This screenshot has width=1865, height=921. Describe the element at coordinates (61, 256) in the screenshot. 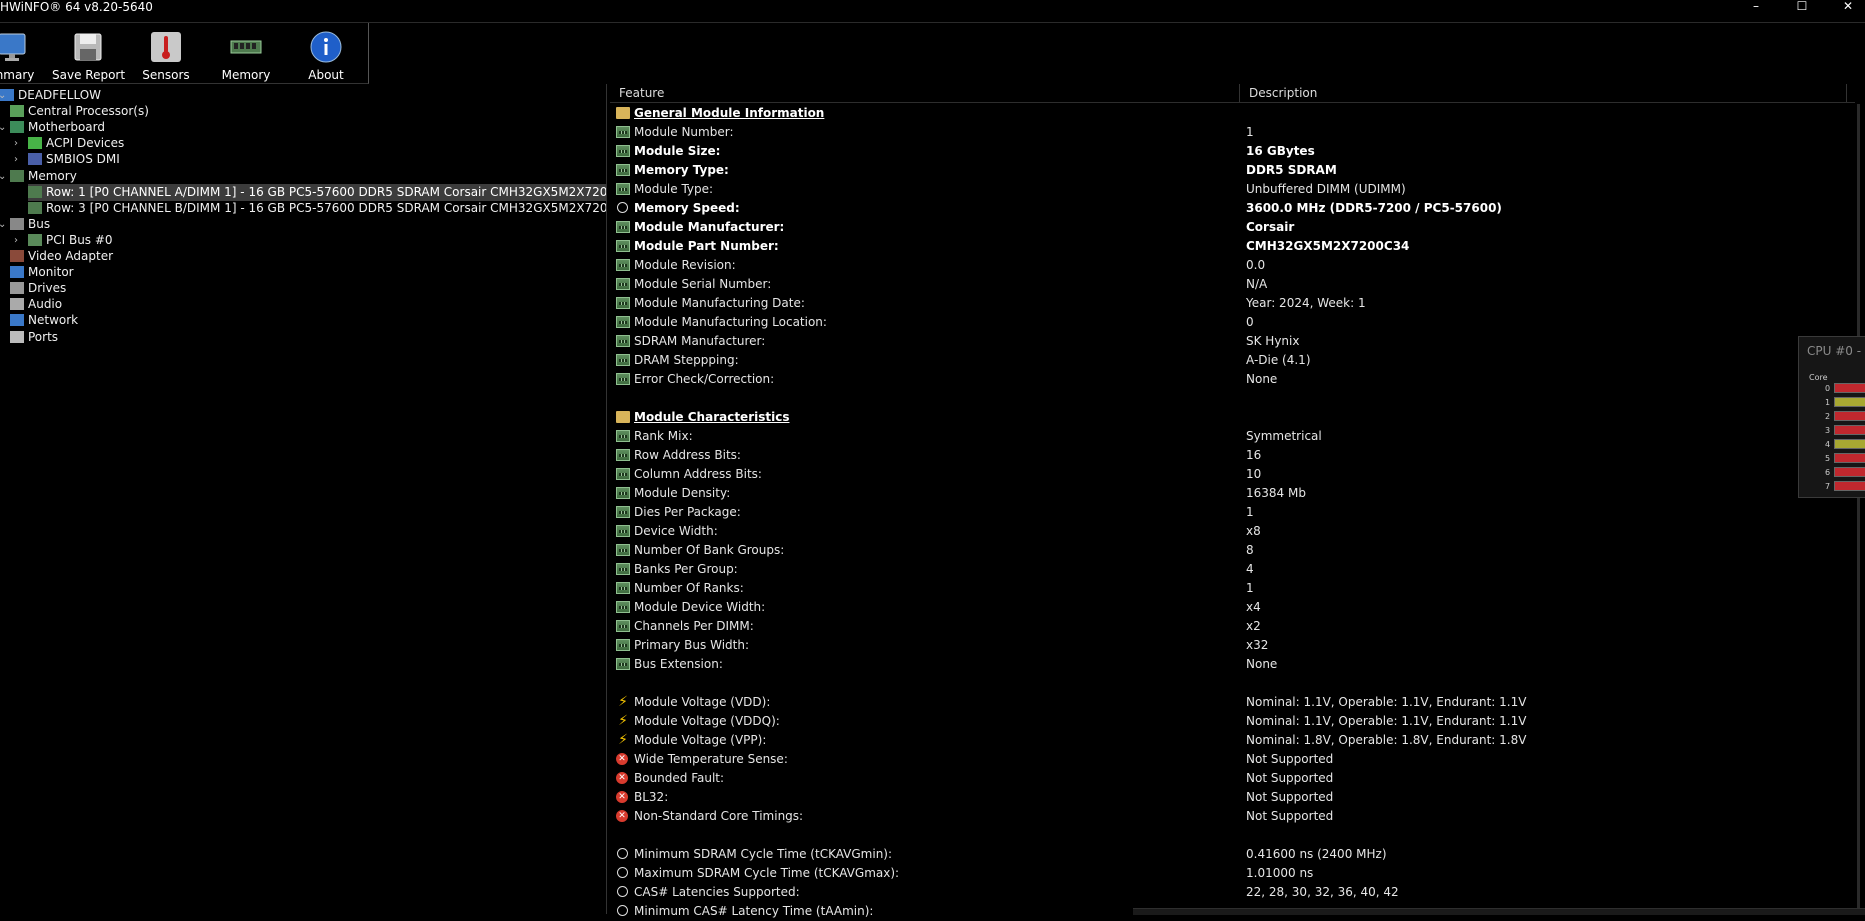

I see `tree-item: Video Adapter` at that location.